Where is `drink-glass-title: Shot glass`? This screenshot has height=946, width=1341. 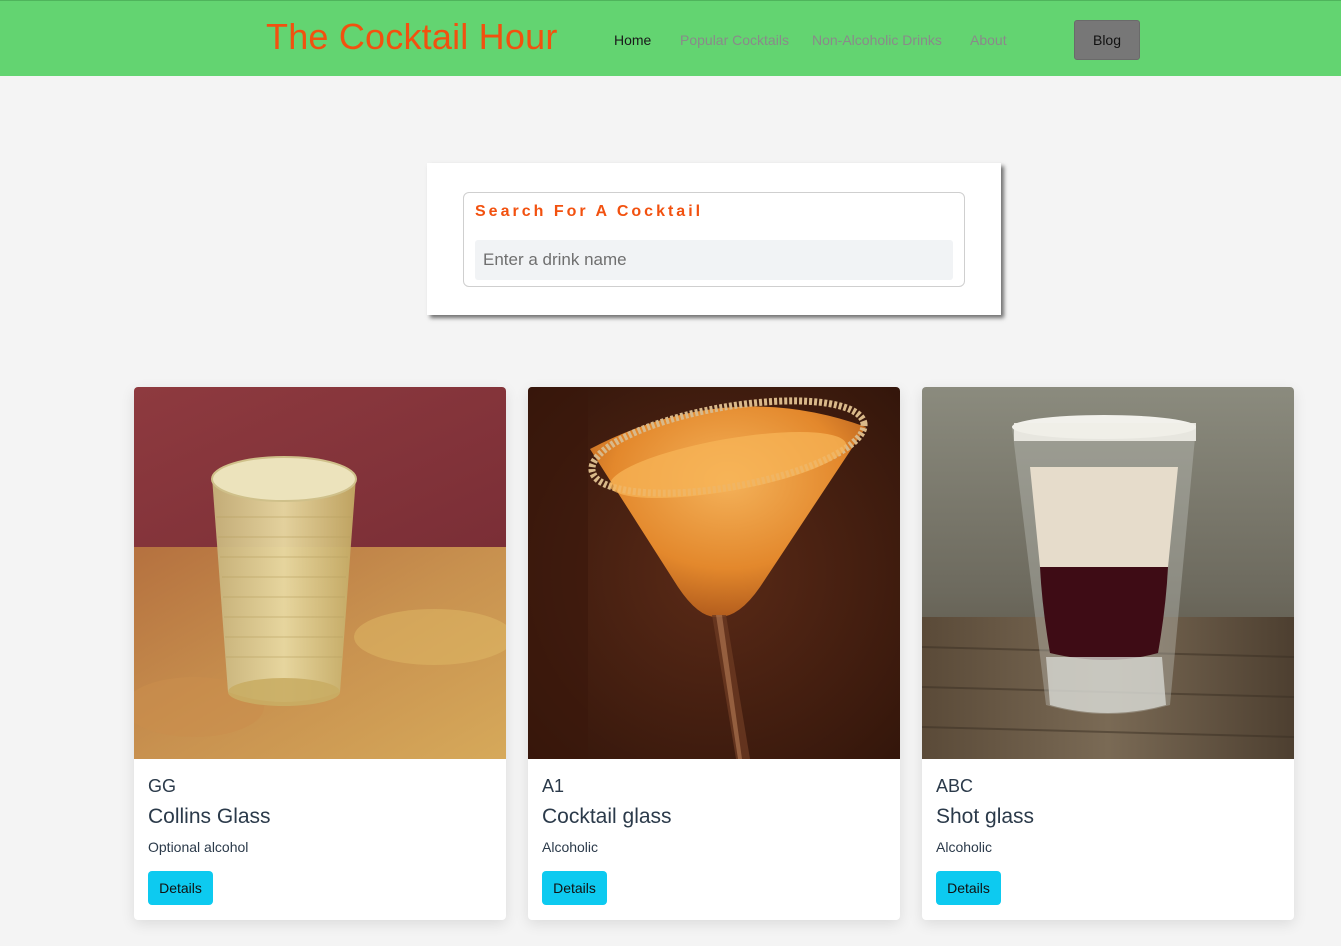 drink-glass-title: Shot glass is located at coordinates (985, 816).